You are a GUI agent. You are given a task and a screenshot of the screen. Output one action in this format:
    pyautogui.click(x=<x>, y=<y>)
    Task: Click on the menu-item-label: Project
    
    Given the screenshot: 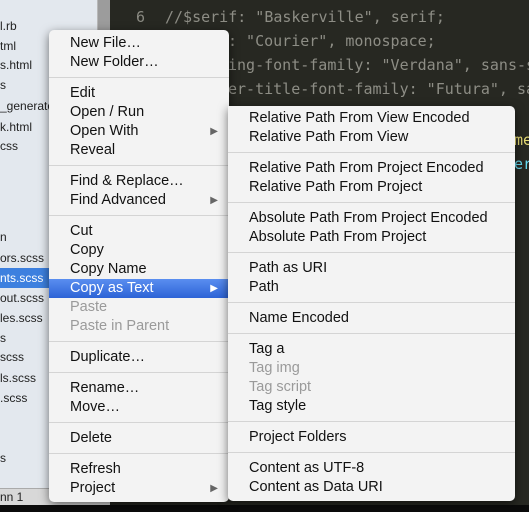 What is the action you would take?
    pyautogui.click(x=93, y=487)
    